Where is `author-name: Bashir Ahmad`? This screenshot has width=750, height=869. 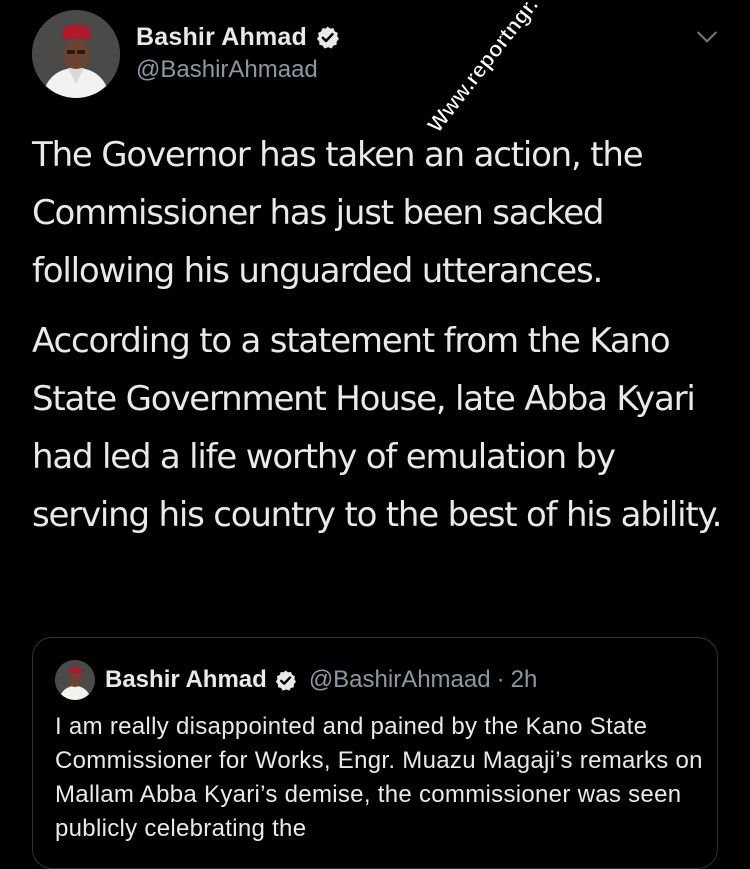
author-name: Bashir Ahmad is located at coordinates (221, 37).